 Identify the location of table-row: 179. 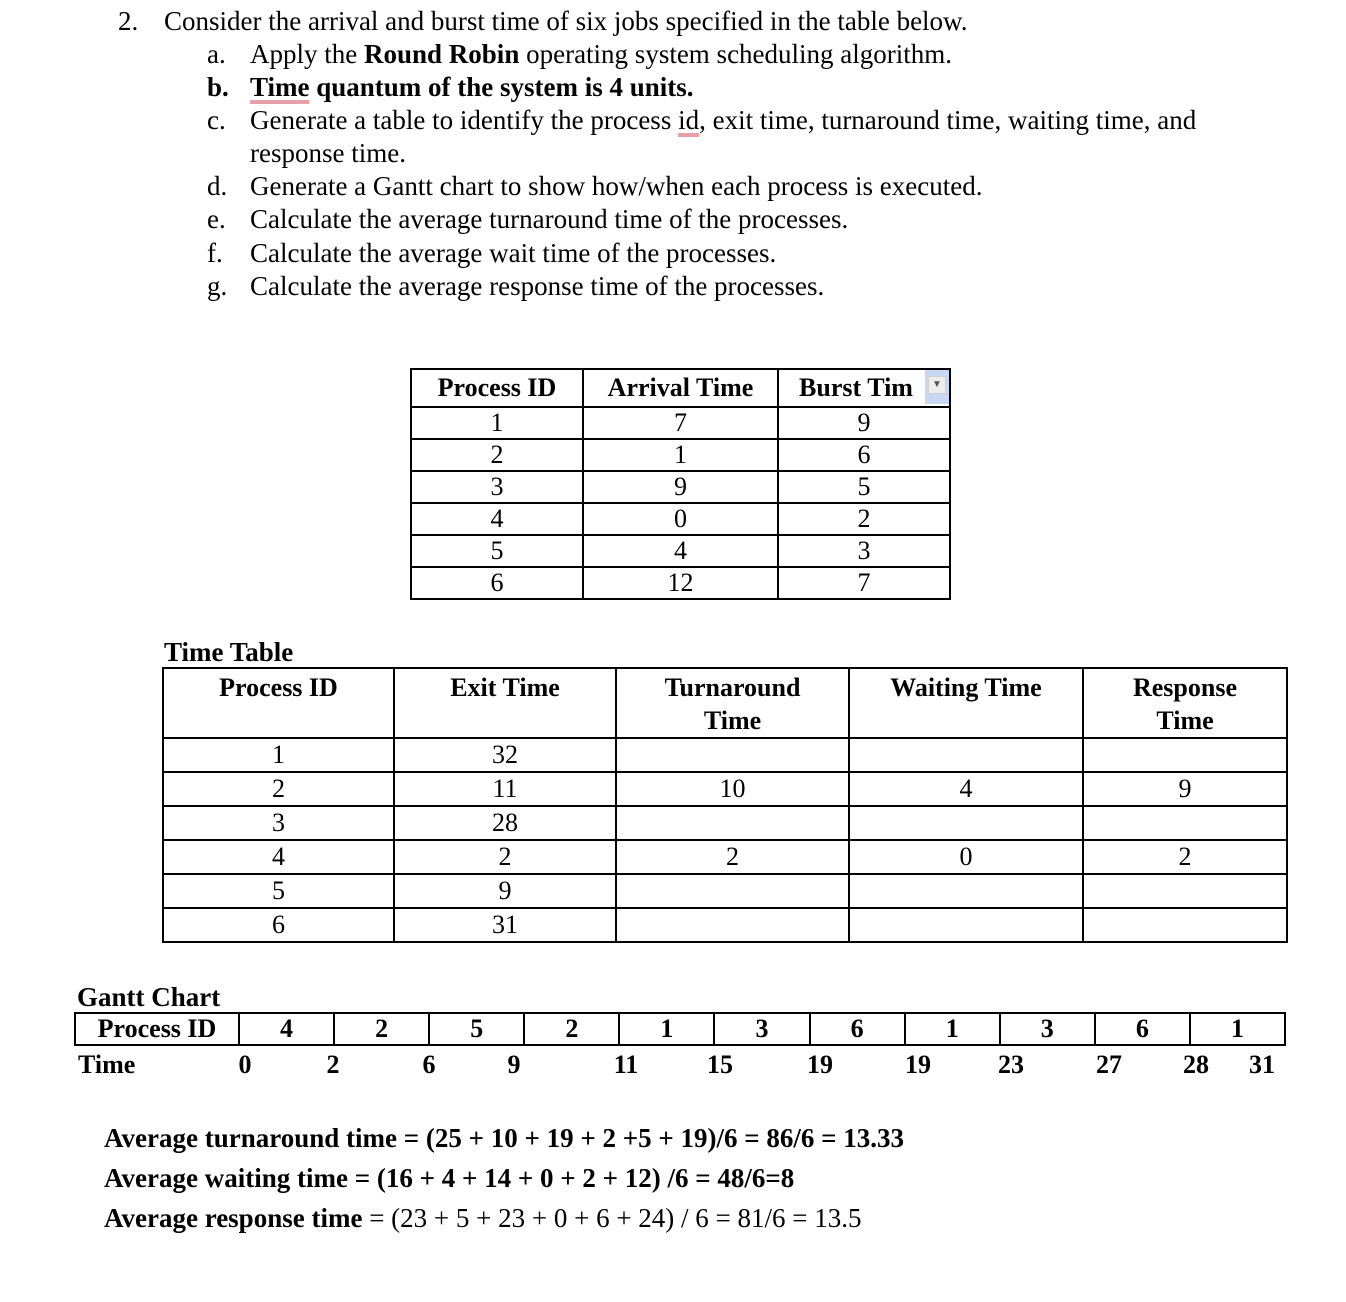
(680, 423).